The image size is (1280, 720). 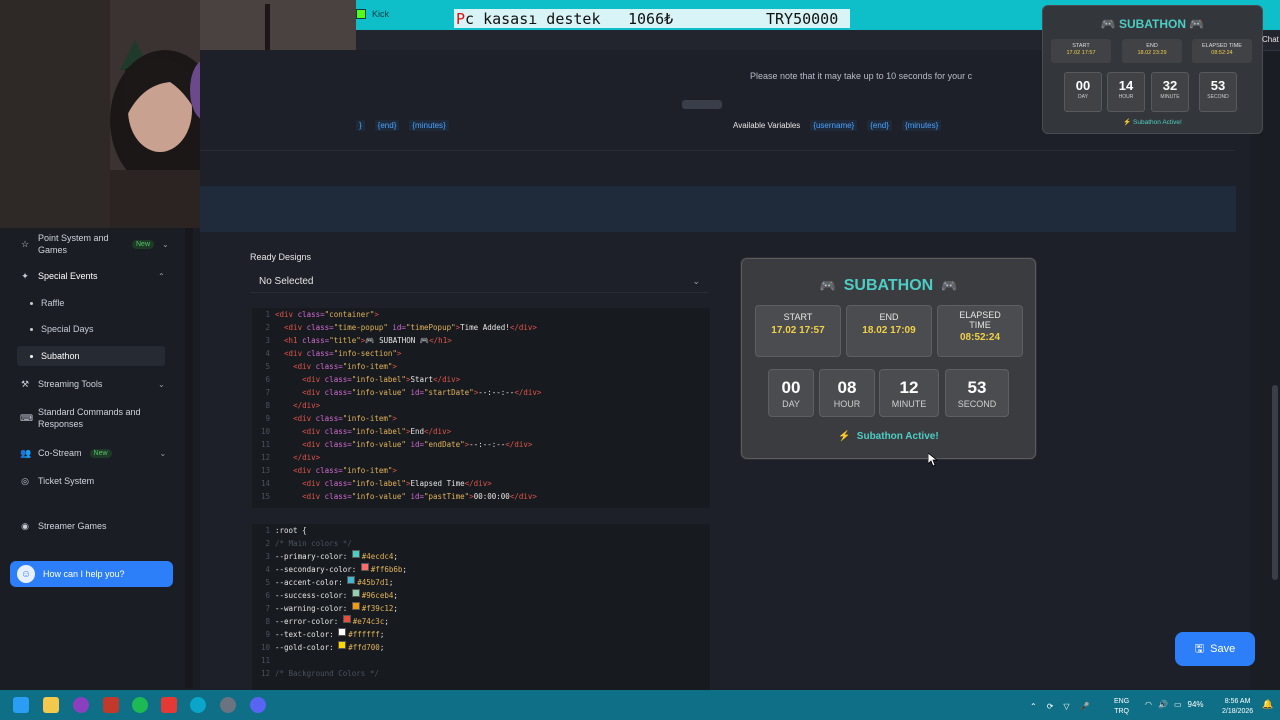 I want to click on app-red-icon, so click(x=111, y=705).